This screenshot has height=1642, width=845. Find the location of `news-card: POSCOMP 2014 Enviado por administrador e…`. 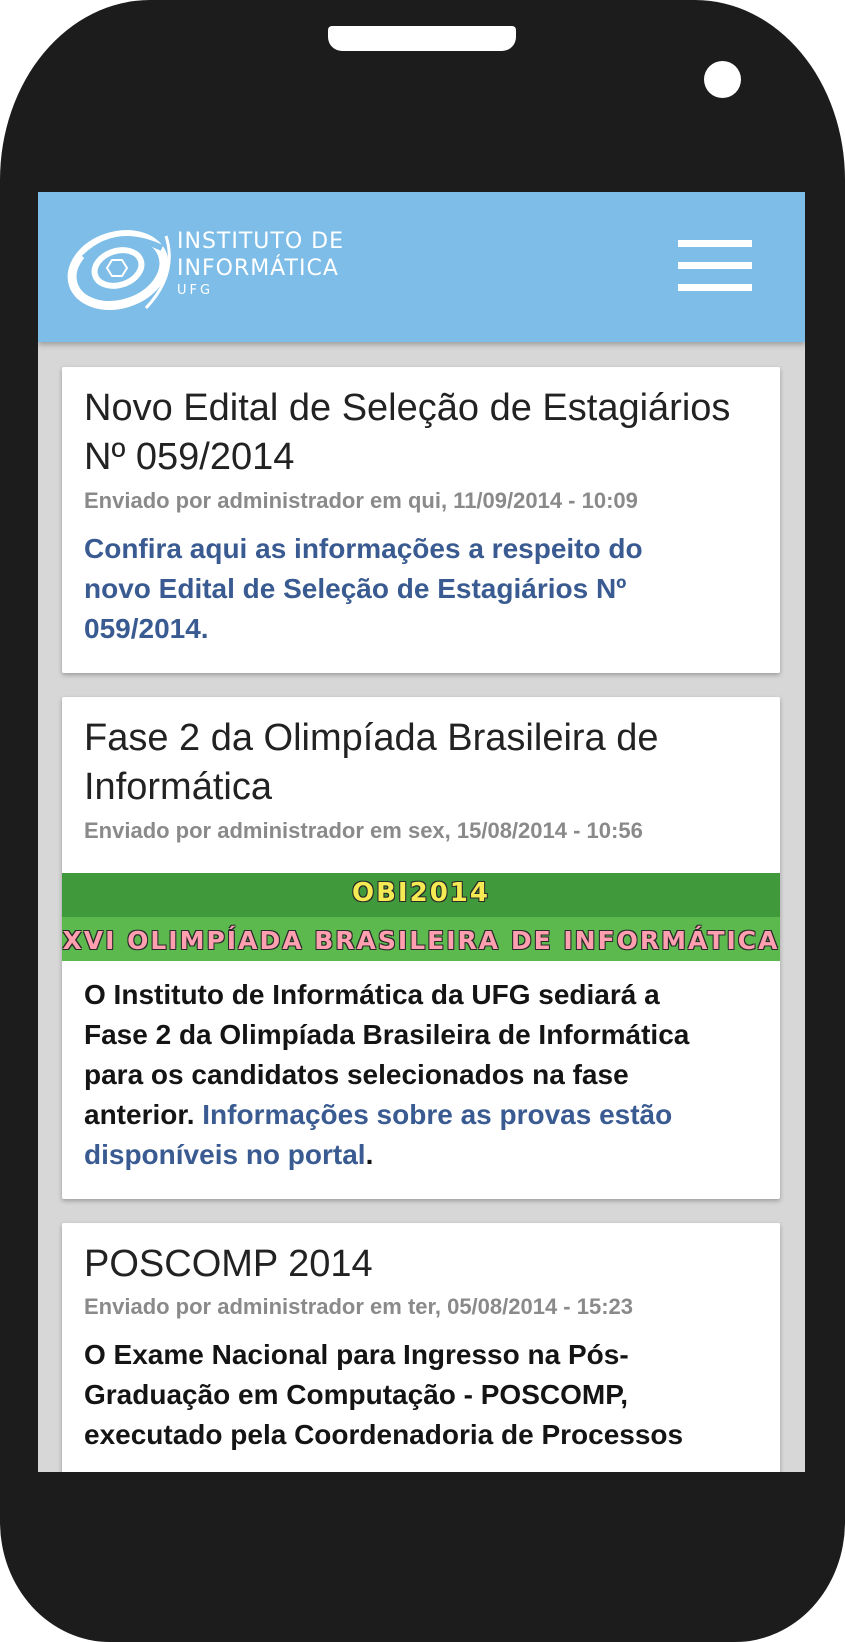

news-card: POSCOMP 2014 Enviado por administrador e… is located at coordinates (421, 1347).